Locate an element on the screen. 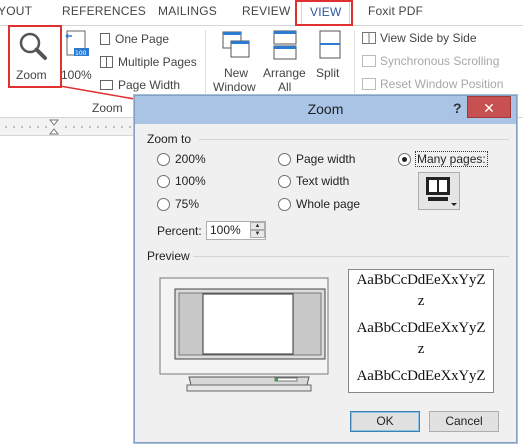 The image size is (523, 445). tab-mailings: MAILINGS is located at coordinates (187, 11).